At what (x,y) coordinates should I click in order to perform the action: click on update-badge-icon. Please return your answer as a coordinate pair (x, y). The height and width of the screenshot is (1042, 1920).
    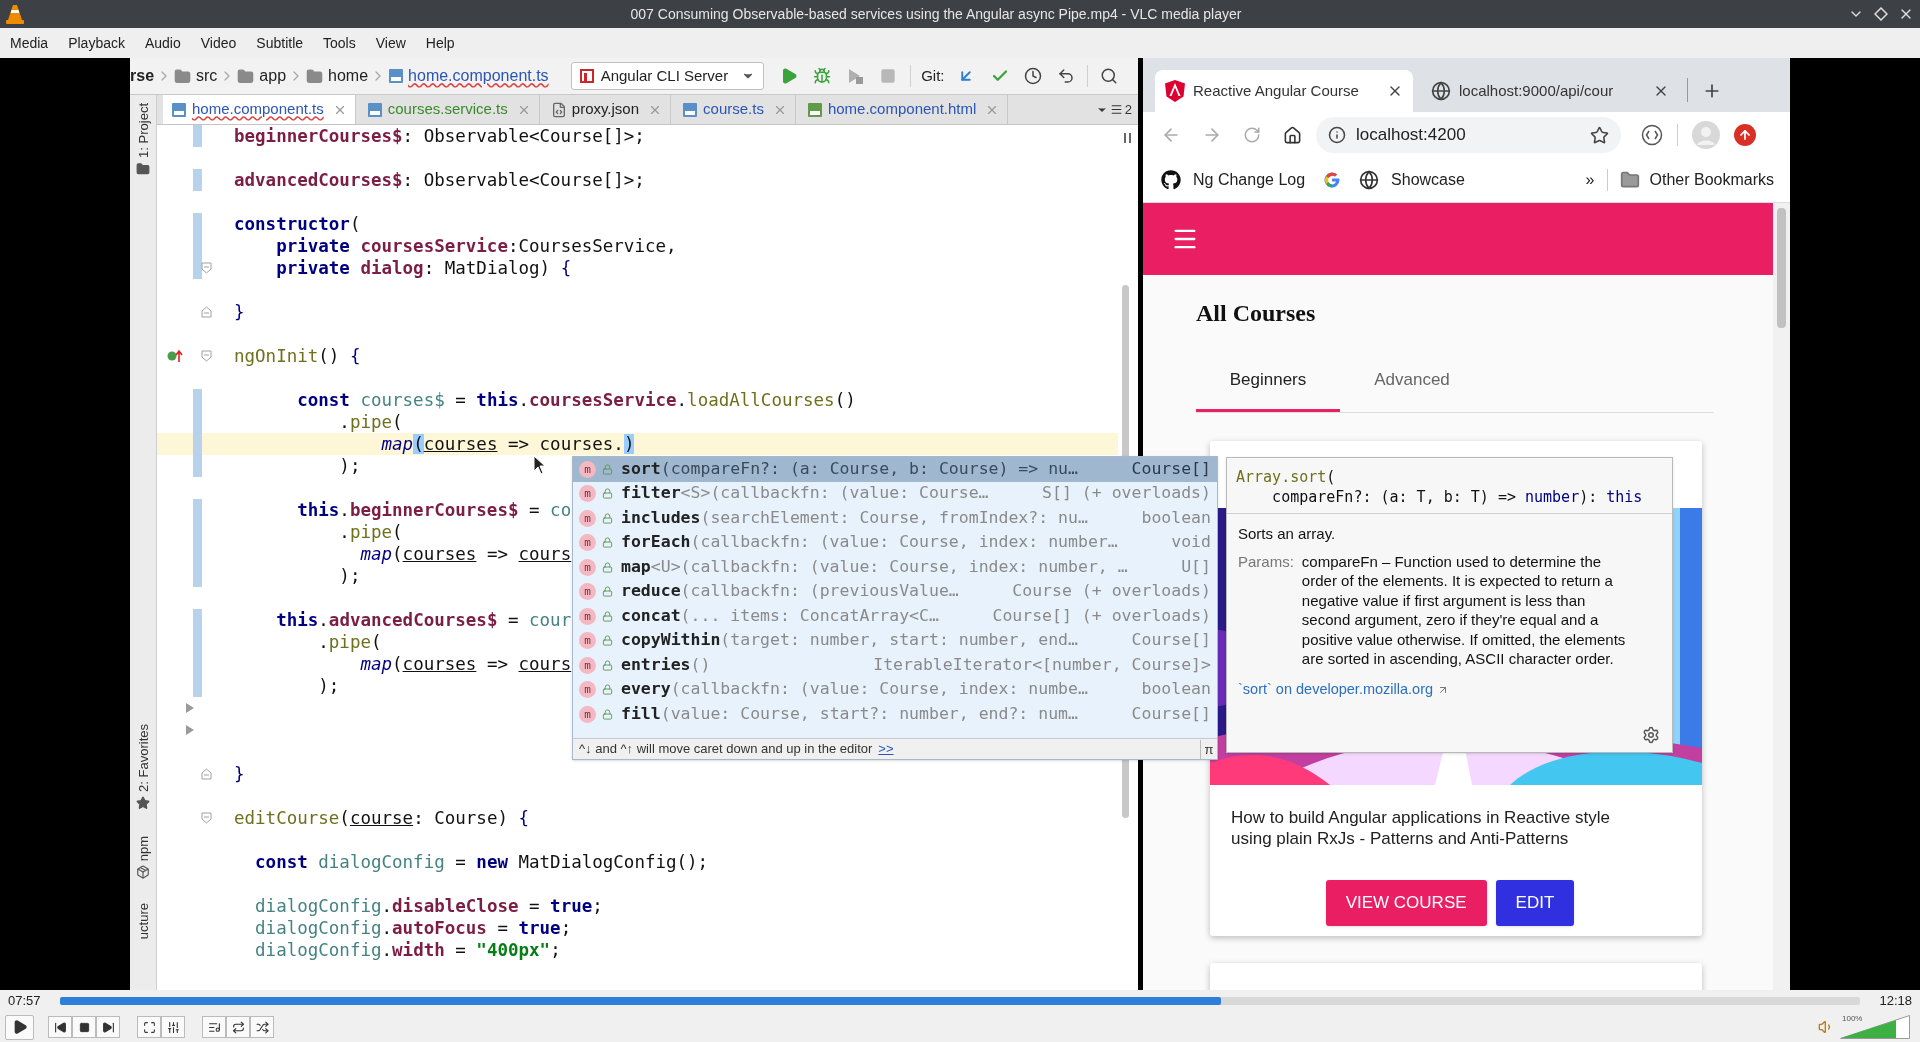
    Looking at the image, I should click on (1745, 135).